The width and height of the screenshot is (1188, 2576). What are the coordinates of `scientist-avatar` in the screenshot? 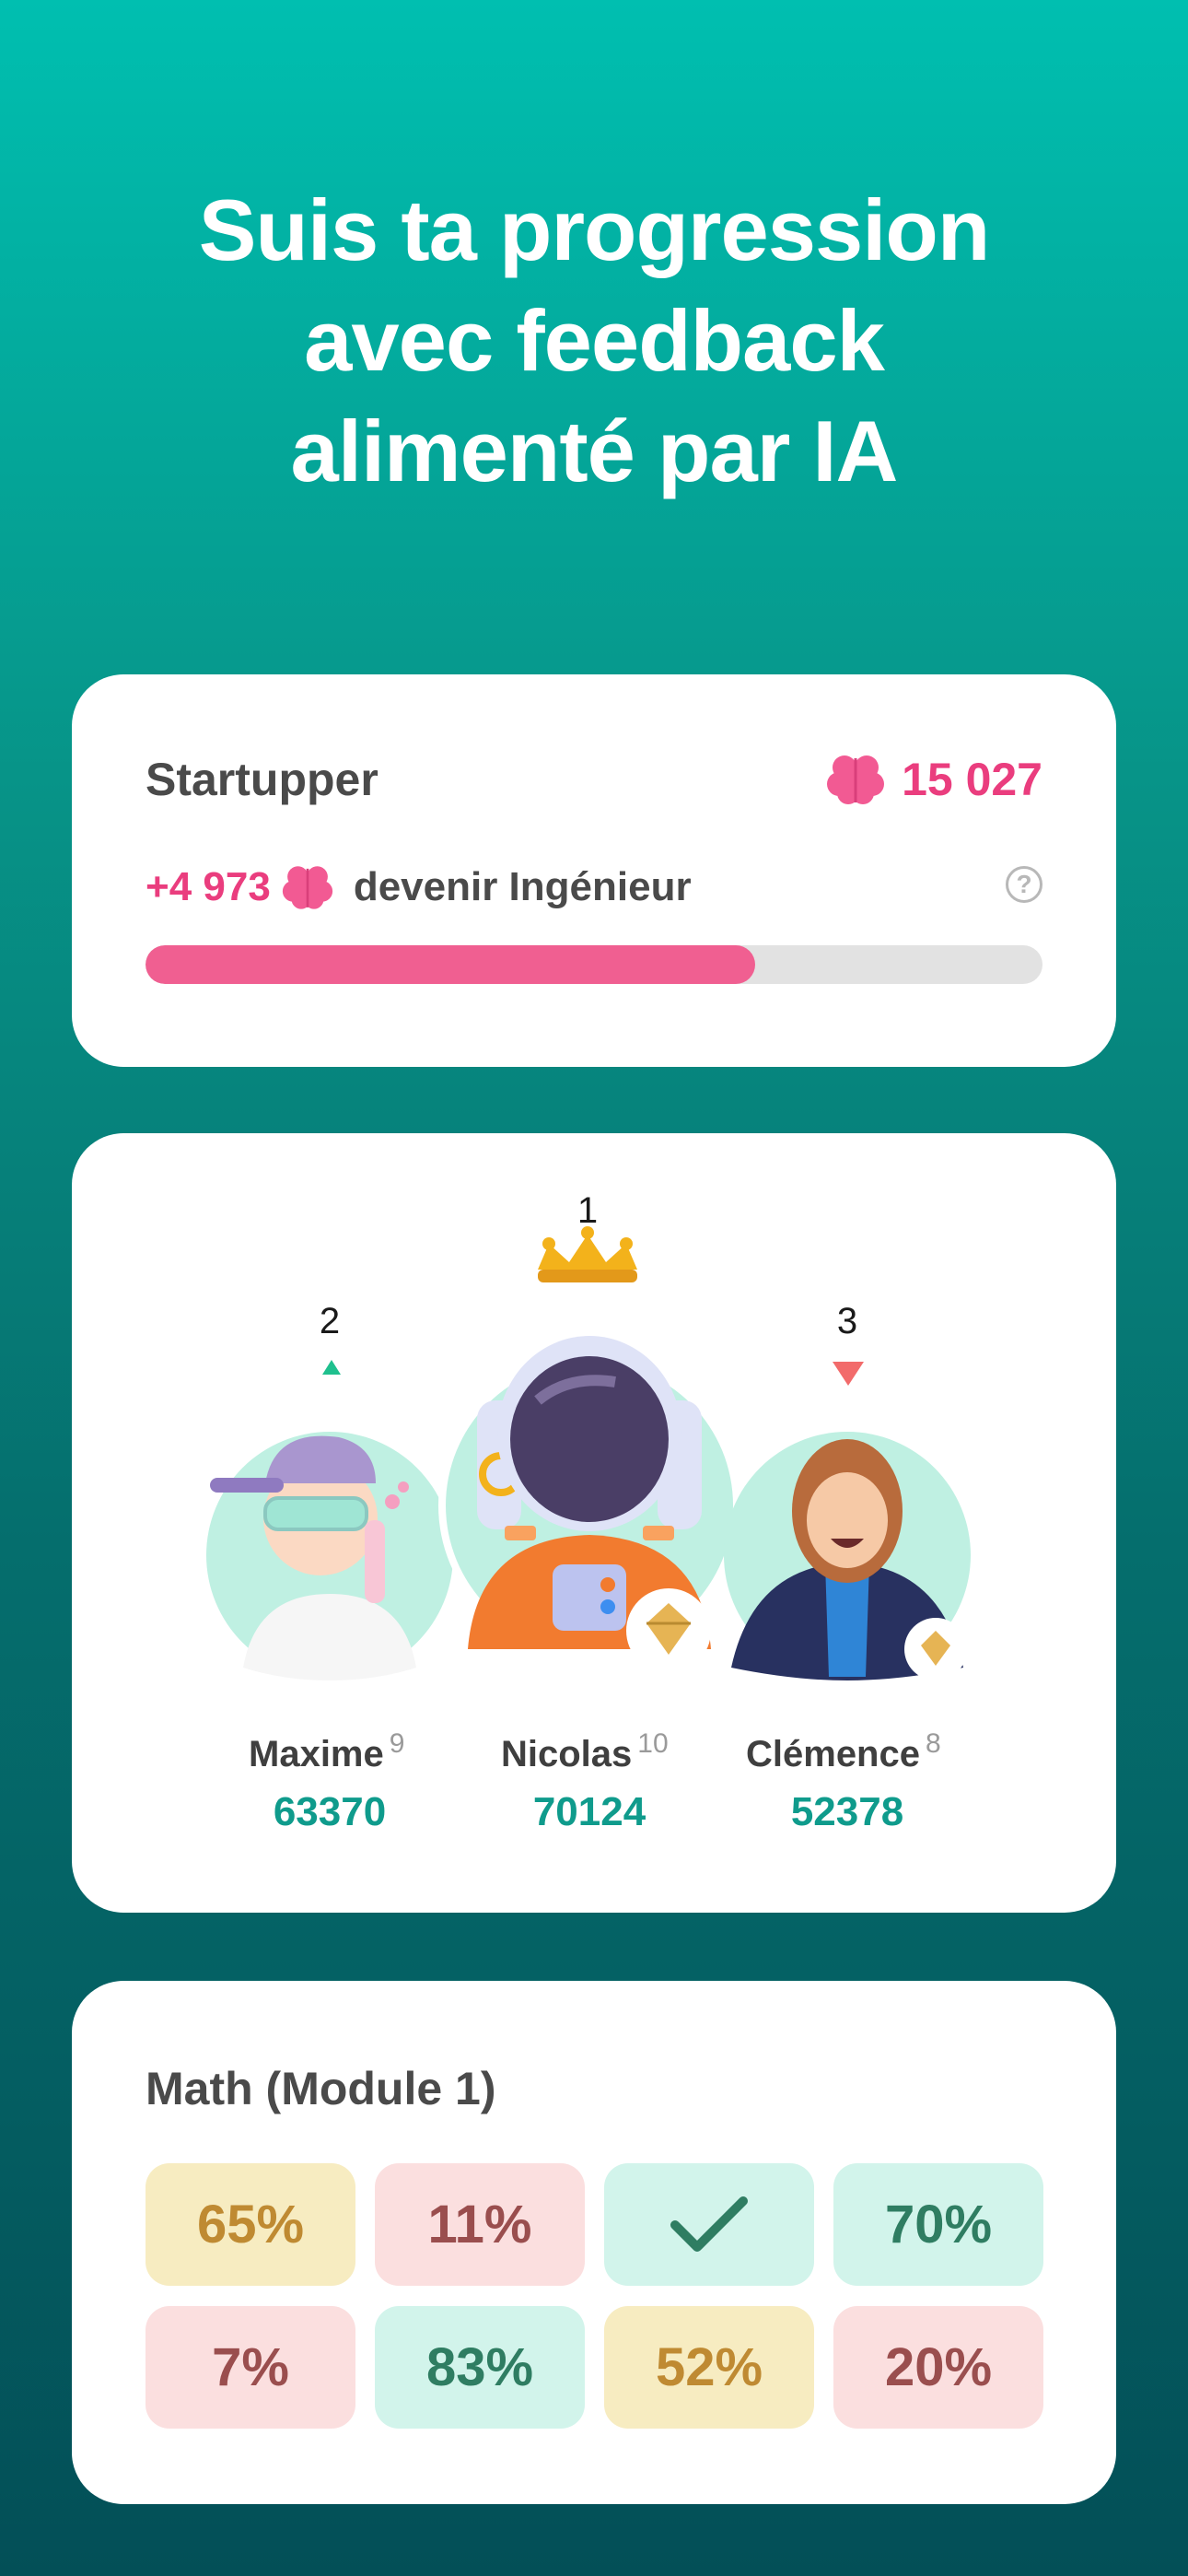 It's located at (329, 1556).